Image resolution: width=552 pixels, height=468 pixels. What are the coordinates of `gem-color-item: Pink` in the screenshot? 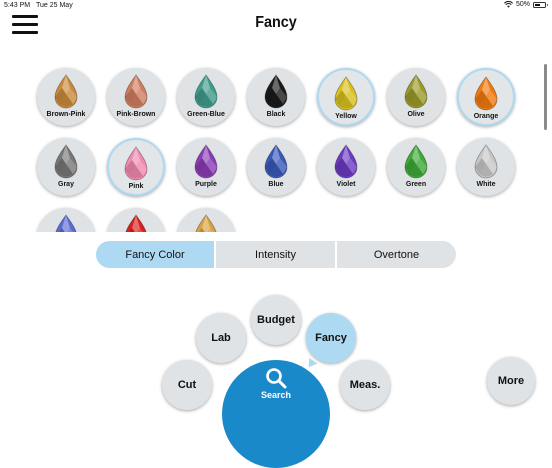 It's located at (136, 167).